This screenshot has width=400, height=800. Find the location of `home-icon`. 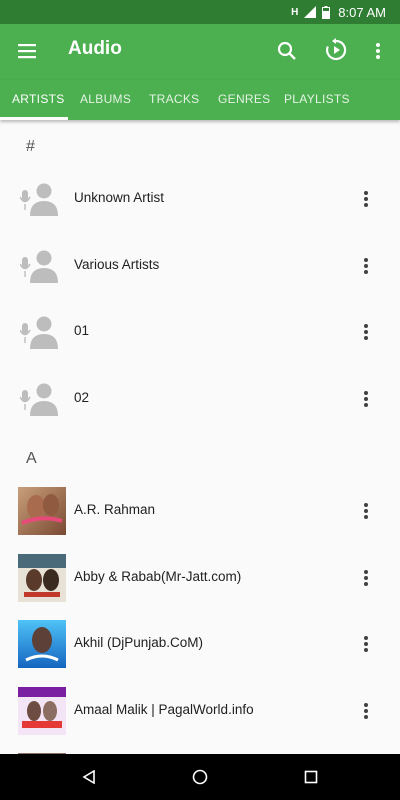

home-icon is located at coordinates (200, 777).